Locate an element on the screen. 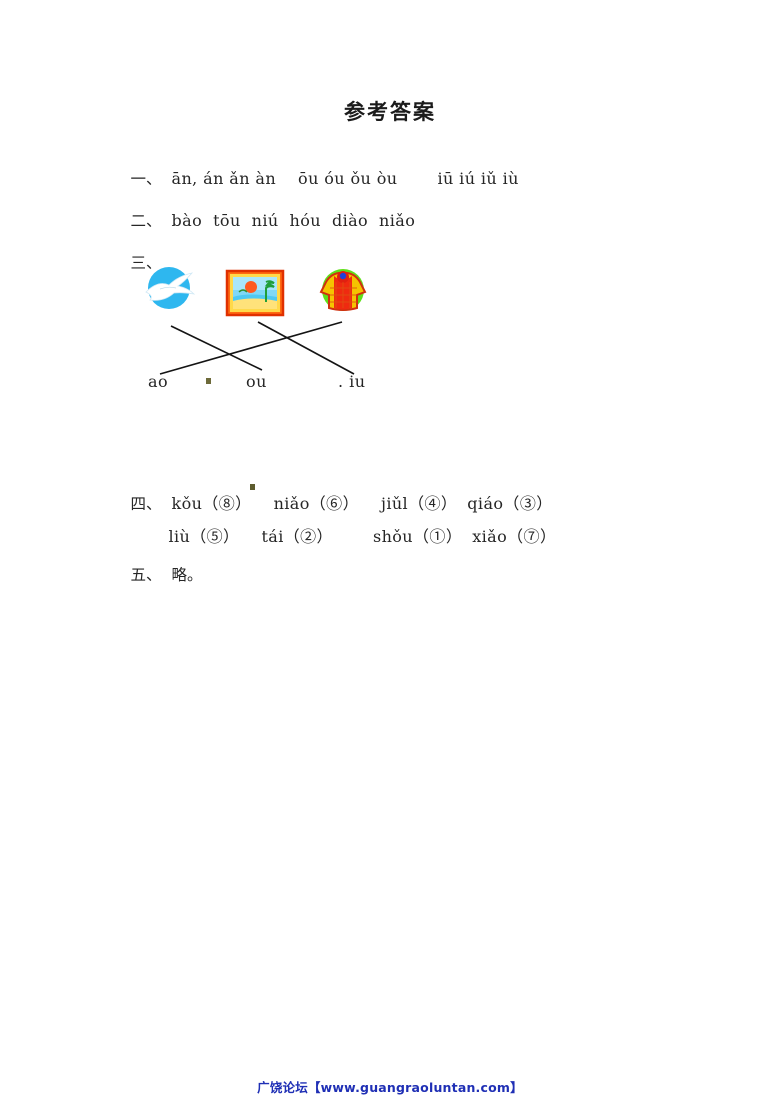  footer-watermark: 广饶论坛【www.guangraoluntan.com】 is located at coordinates (390, 1087).